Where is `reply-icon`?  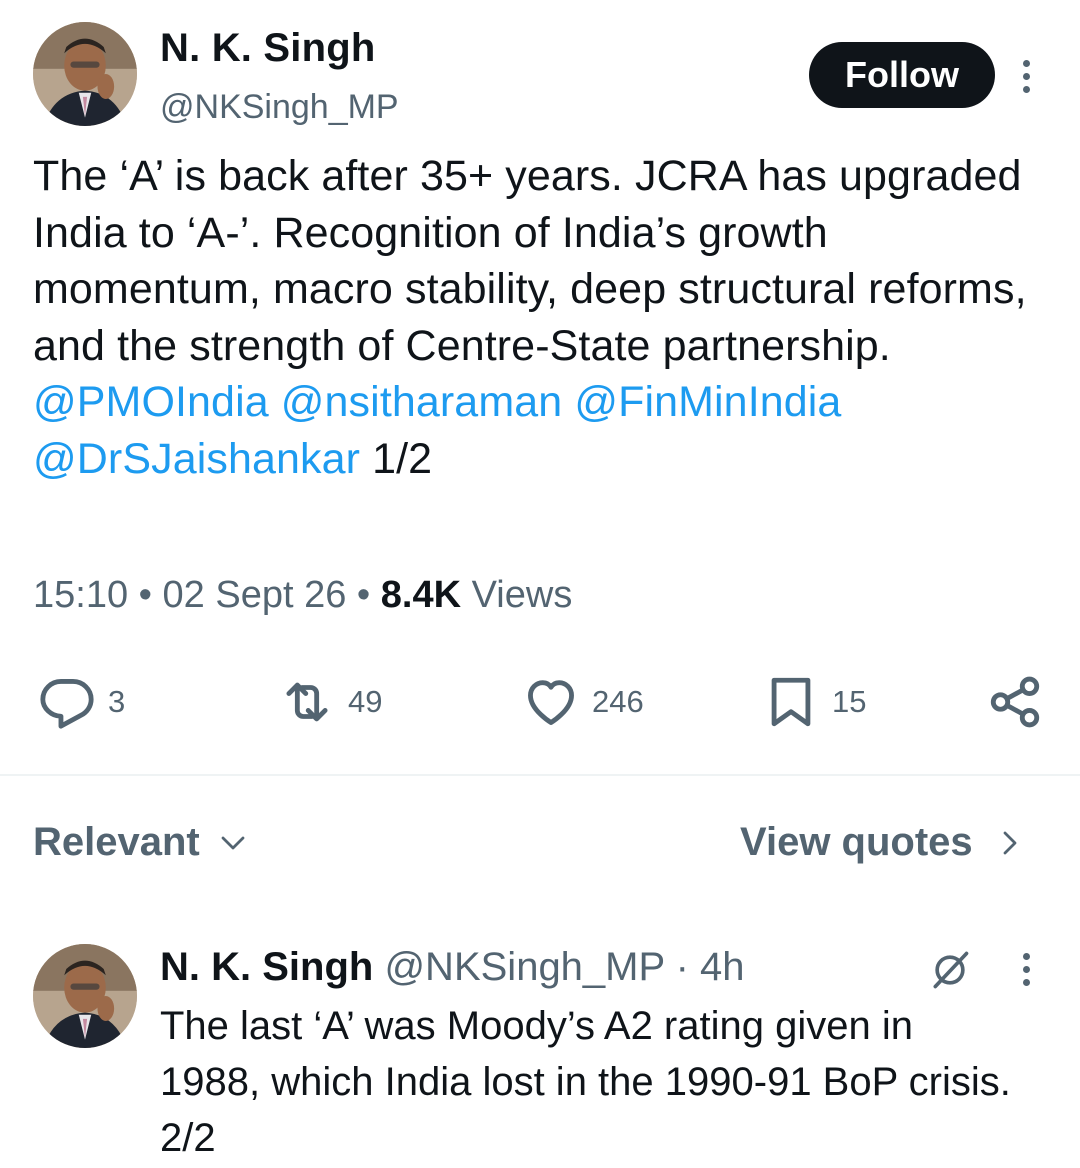
reply-icon is located at coordinates (67, 702).